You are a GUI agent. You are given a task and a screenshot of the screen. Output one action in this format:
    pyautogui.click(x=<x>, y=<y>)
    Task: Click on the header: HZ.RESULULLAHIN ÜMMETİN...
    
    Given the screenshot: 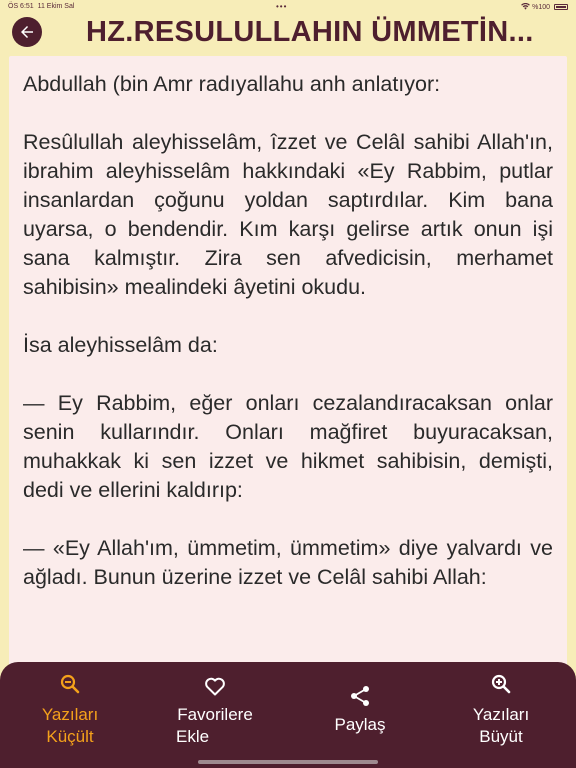 What is the action you would take?
    pyautogui.click(x=288, y=32)
    